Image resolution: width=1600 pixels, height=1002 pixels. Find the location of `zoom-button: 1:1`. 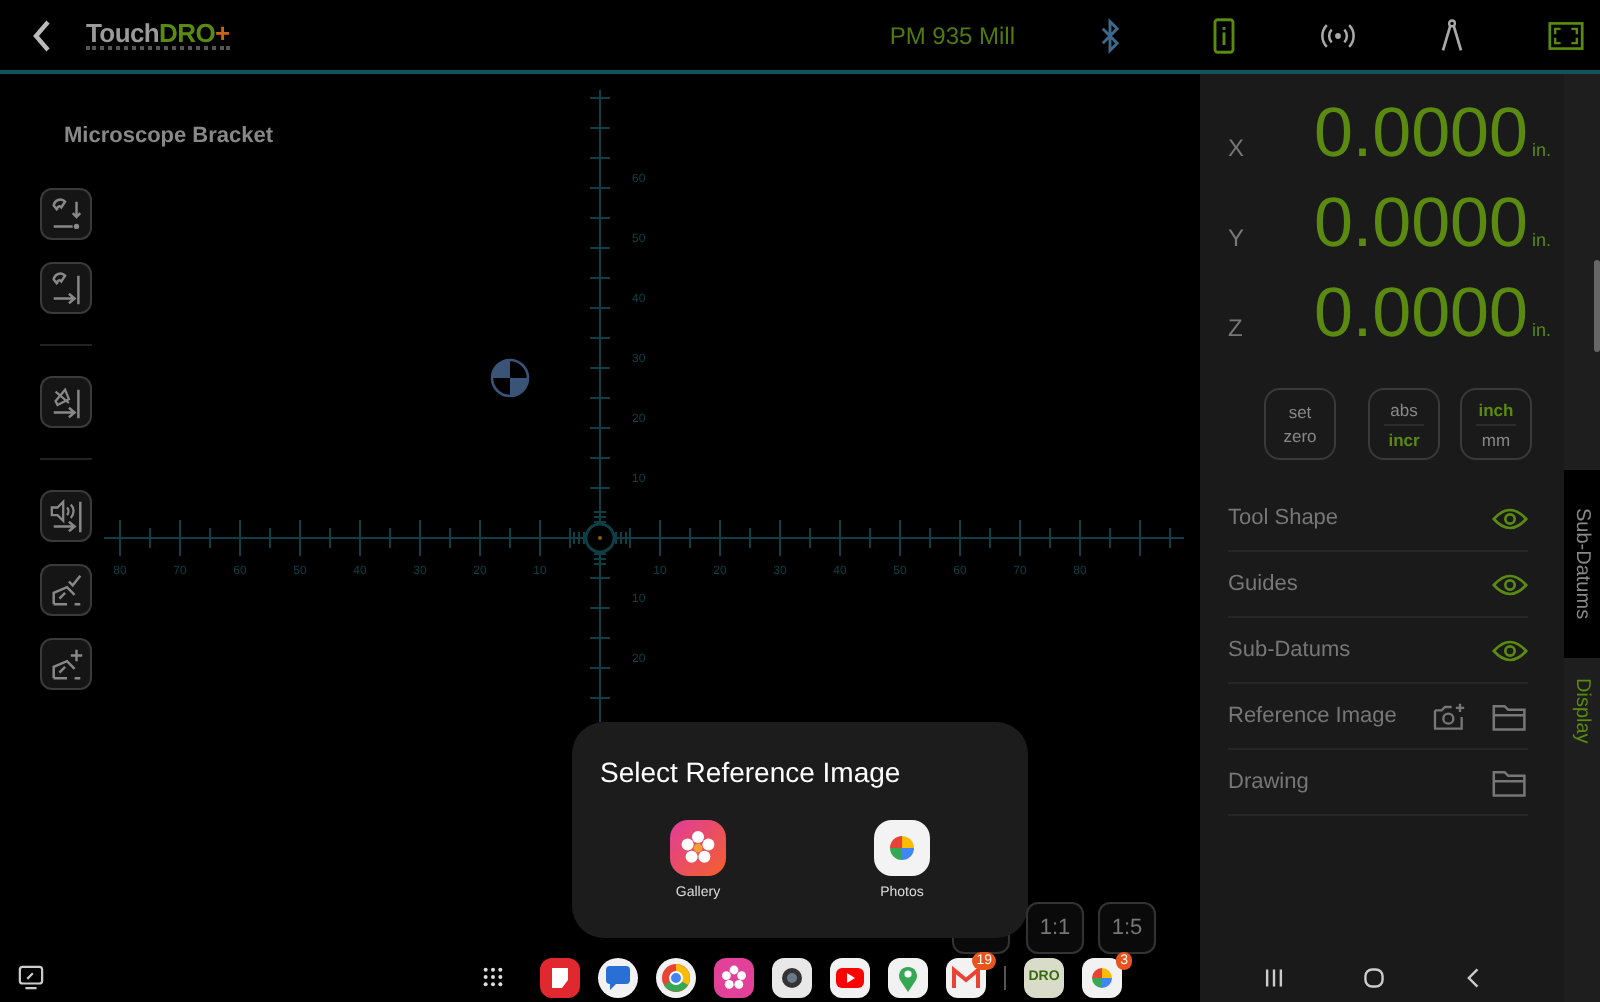

zoom-button: 1:1 is located at coordinates (1055, 928).